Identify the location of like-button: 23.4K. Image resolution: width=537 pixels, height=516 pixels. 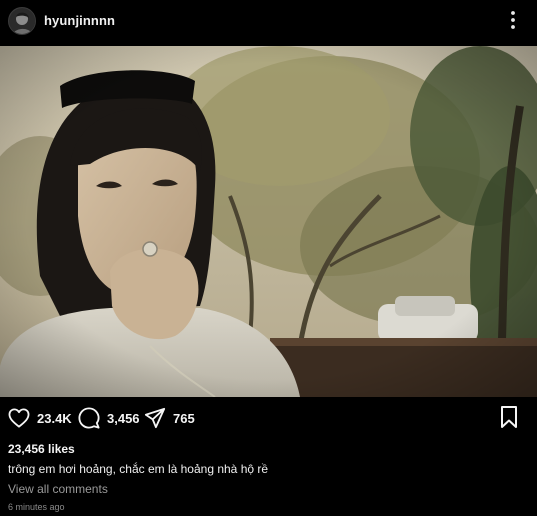
(40, 418).